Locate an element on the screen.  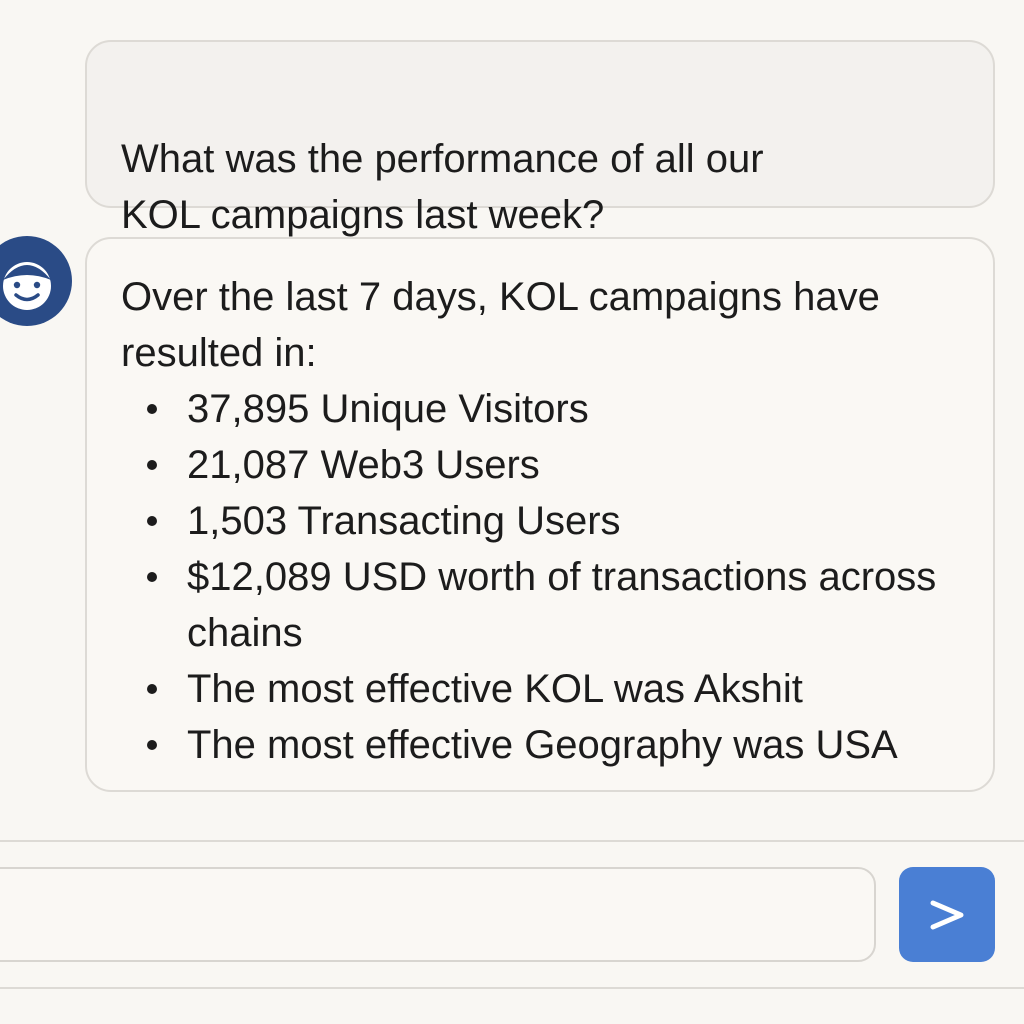
composer-divider-bottom is located at coordinates (512, 988).